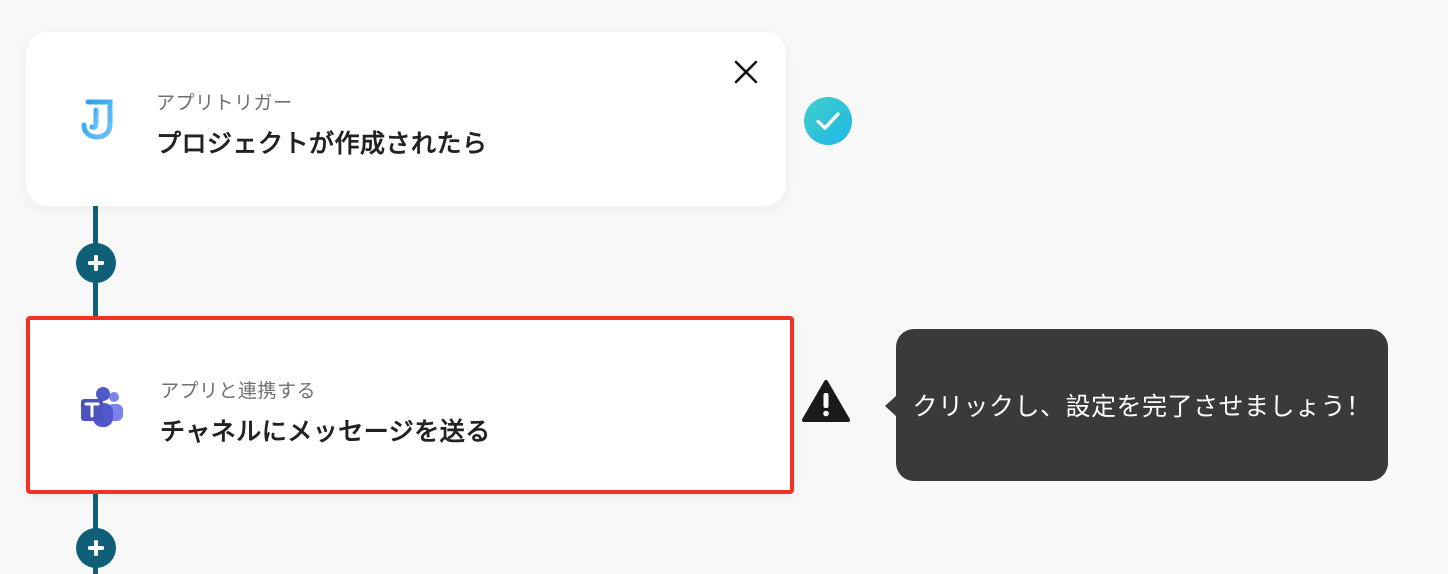  I want to click on action-step-subtitle: アプリと連携する, so click(238, 391).